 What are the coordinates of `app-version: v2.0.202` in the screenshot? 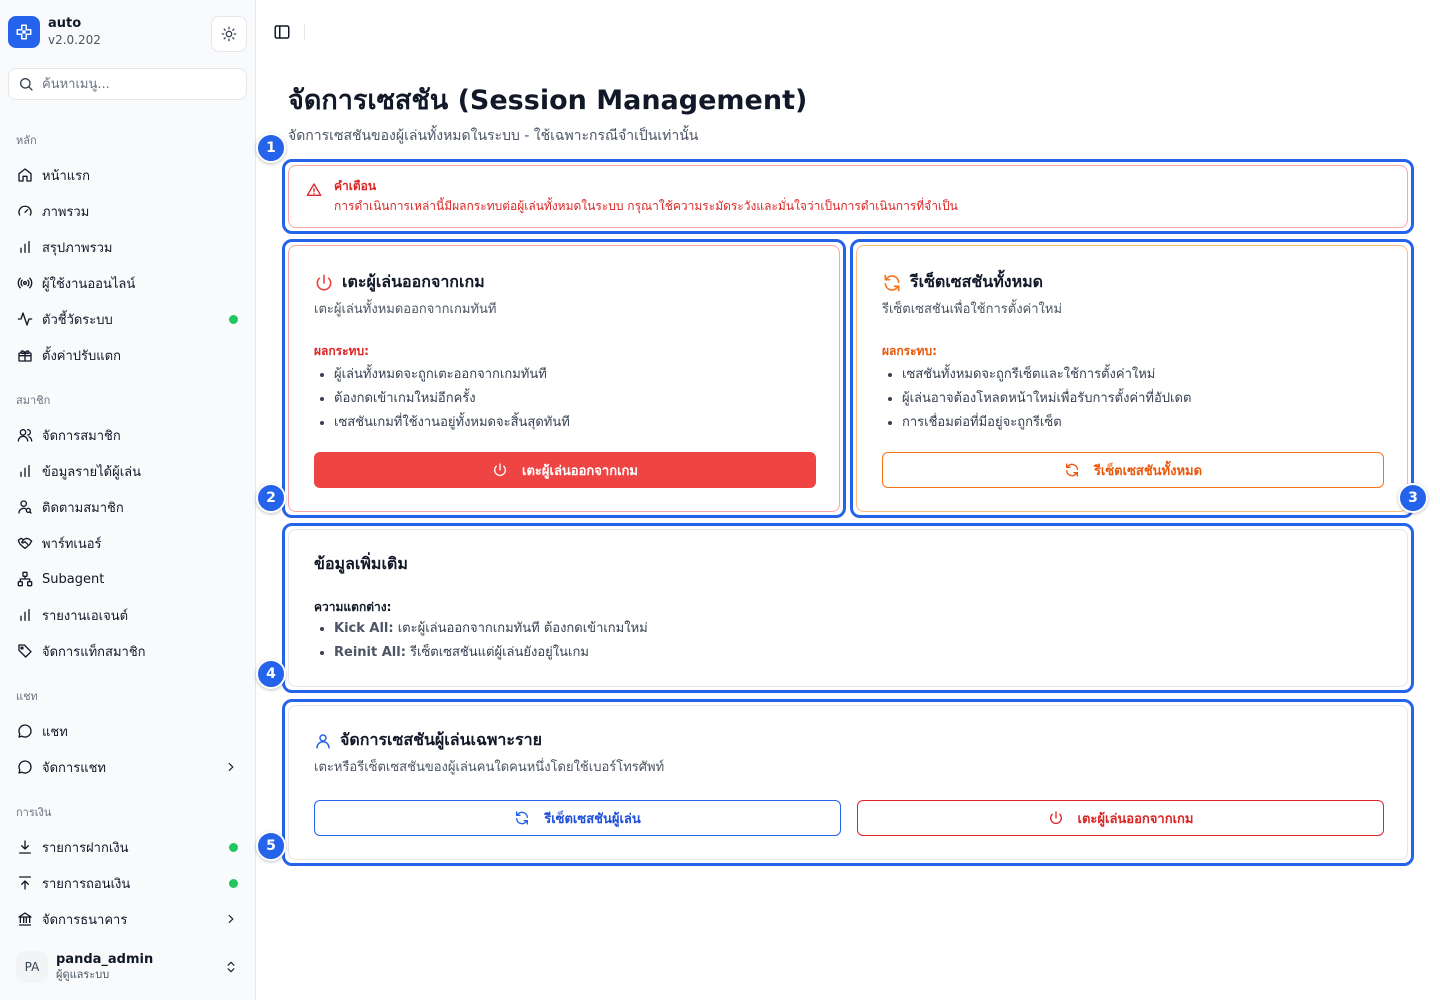 It's located at (74, 40).